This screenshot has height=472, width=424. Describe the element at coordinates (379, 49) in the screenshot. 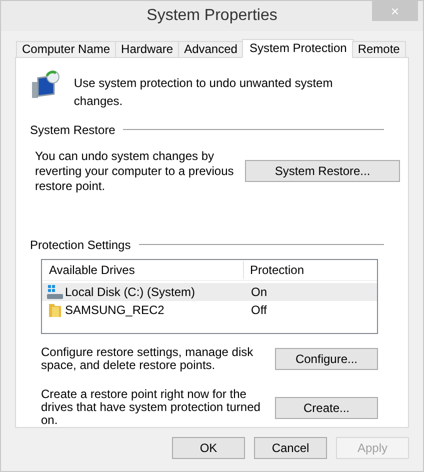

I see `tab: Remote` at that location.